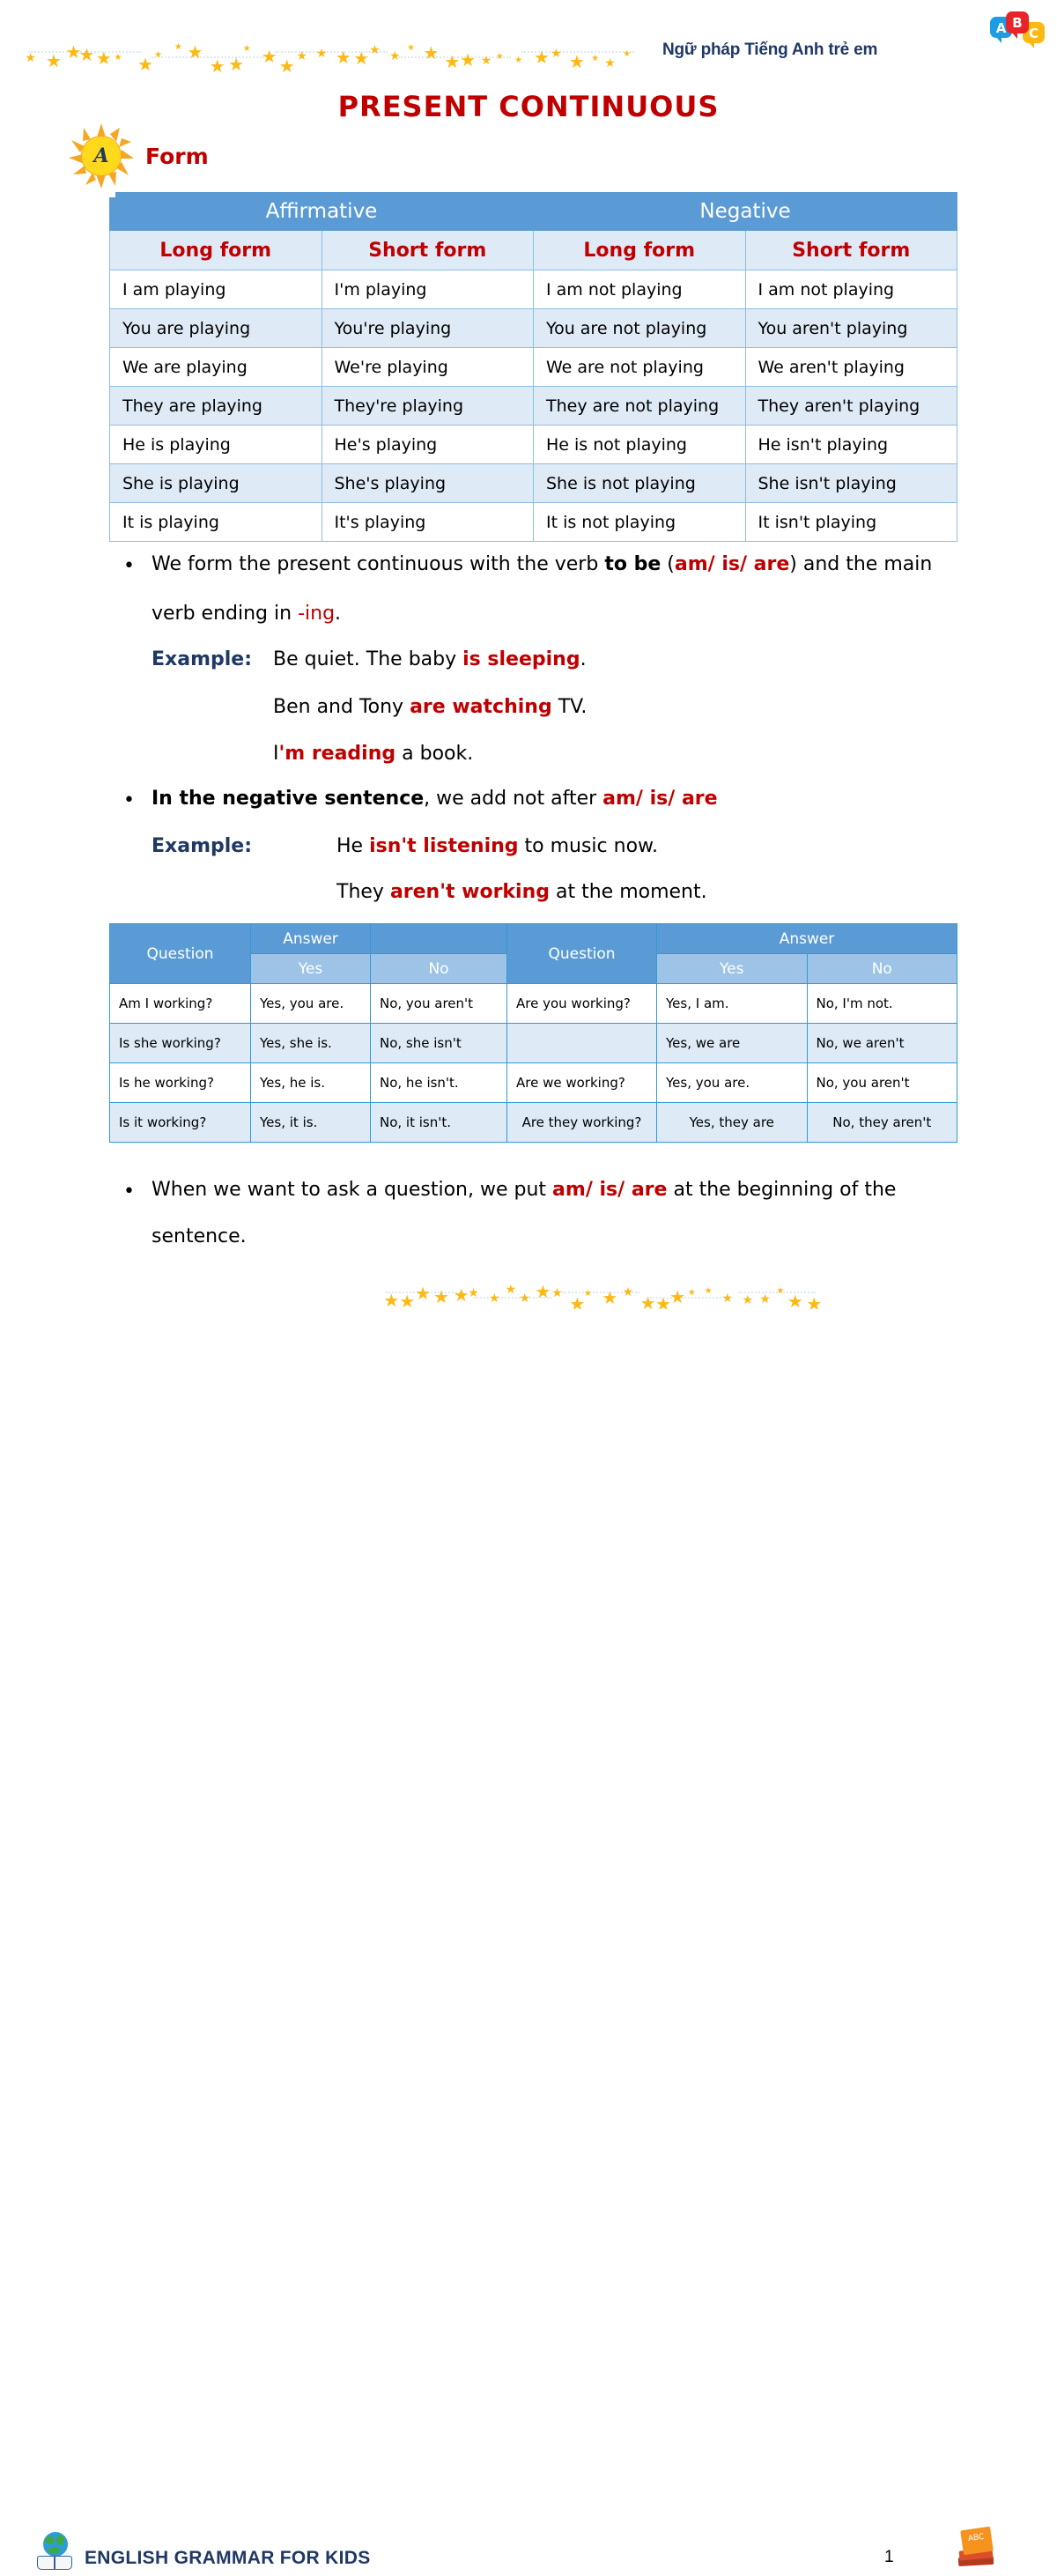  What do you see at coordinates (481, 707) in the screenshot?
I see `text-span-red: are watching` at bounding box center [481, 707].